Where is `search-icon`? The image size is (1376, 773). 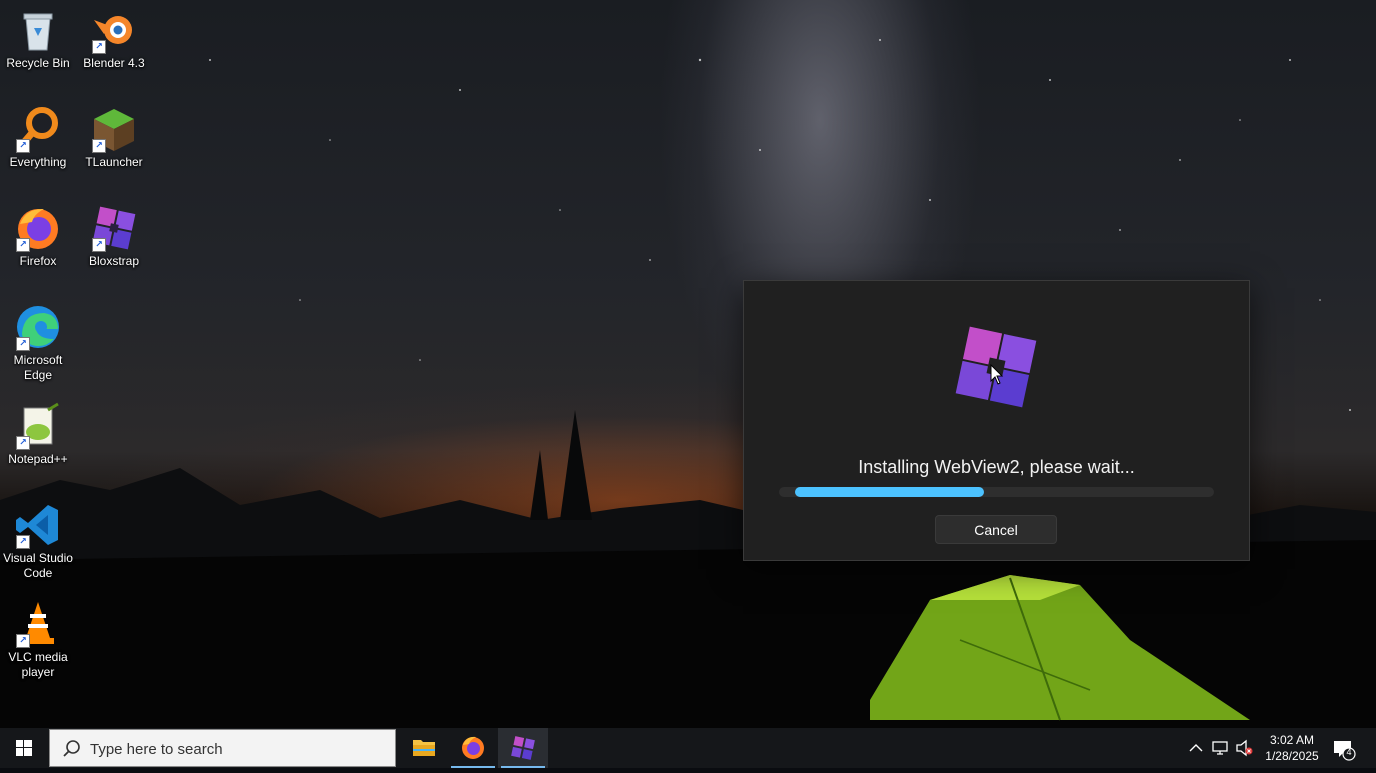 search-icon is located at coordinates (71, 748).